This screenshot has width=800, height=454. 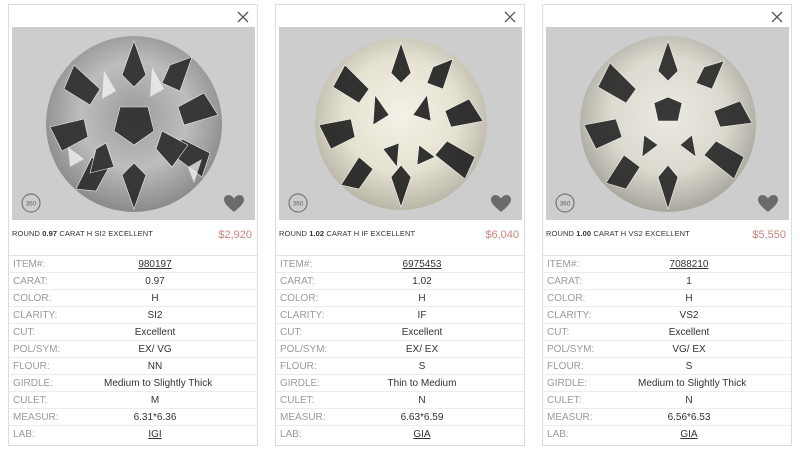 What do you see at coordinates (155, 315) in the screenshot?
I see `spec-value: SI2` at bounding box center [155, 315].